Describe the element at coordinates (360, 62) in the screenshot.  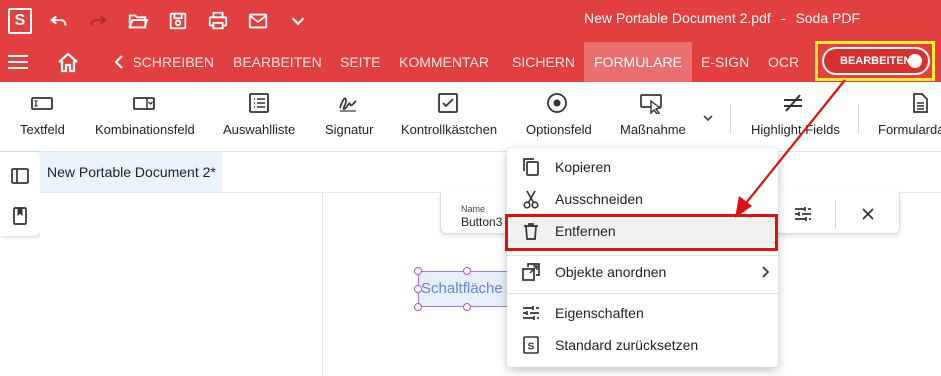
I see `tab-seite: SEITE` at that location.